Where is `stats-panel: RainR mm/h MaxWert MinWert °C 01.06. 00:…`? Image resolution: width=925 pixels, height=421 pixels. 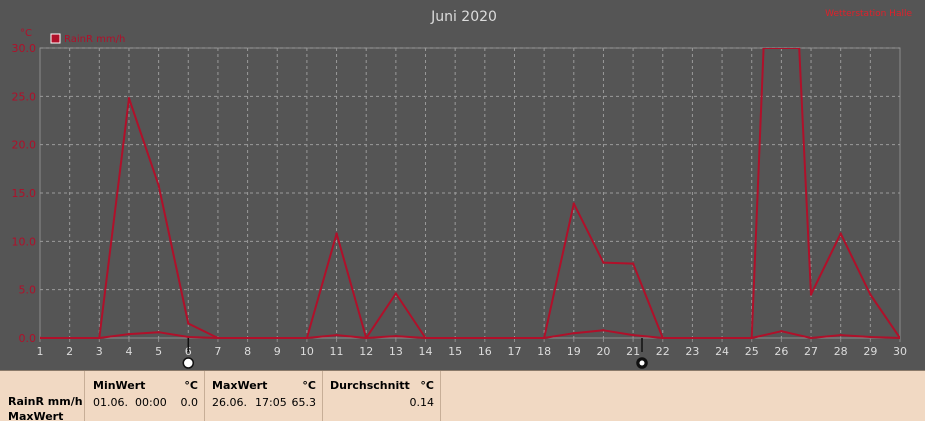
stats-panel: RainR mm/h MaxWert MinWert °C 01.06. 00:… is located at coordinates (462, 395).